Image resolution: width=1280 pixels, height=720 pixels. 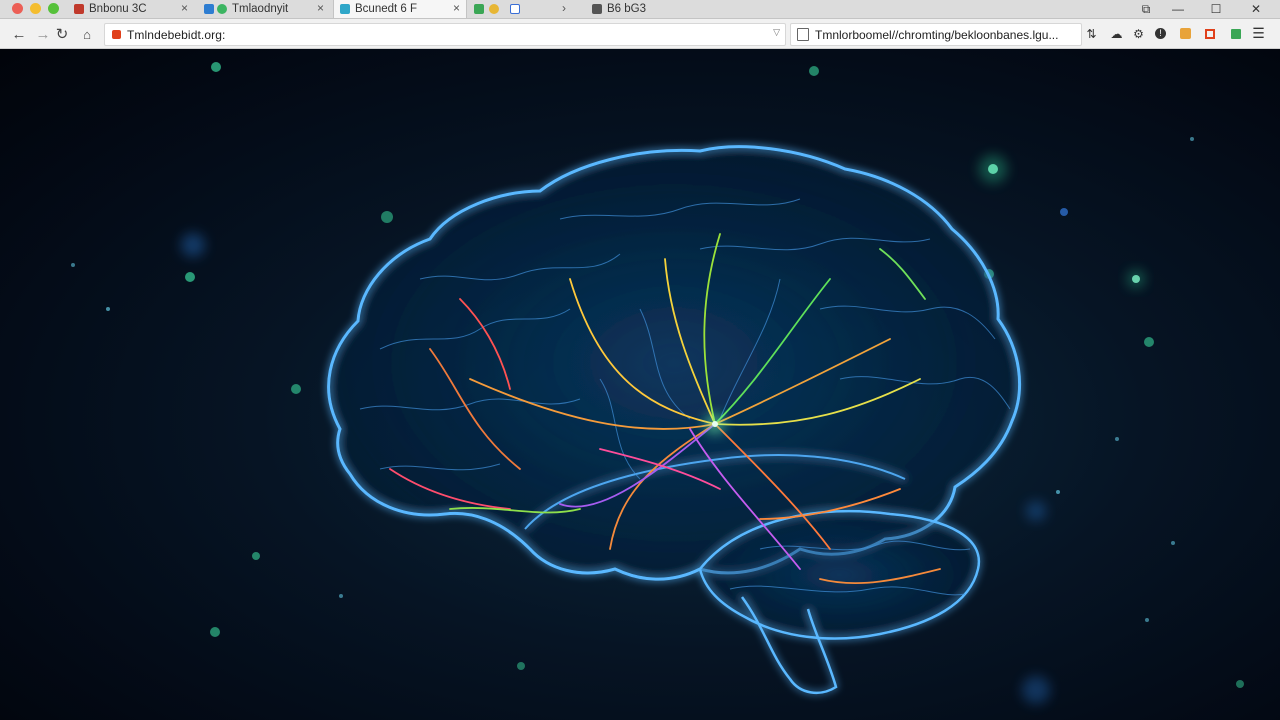 What do you see at coordinates (1091, 33) in the screenshot?
I see `translate-icon: ⇅` at bounding box center [1091, 33].